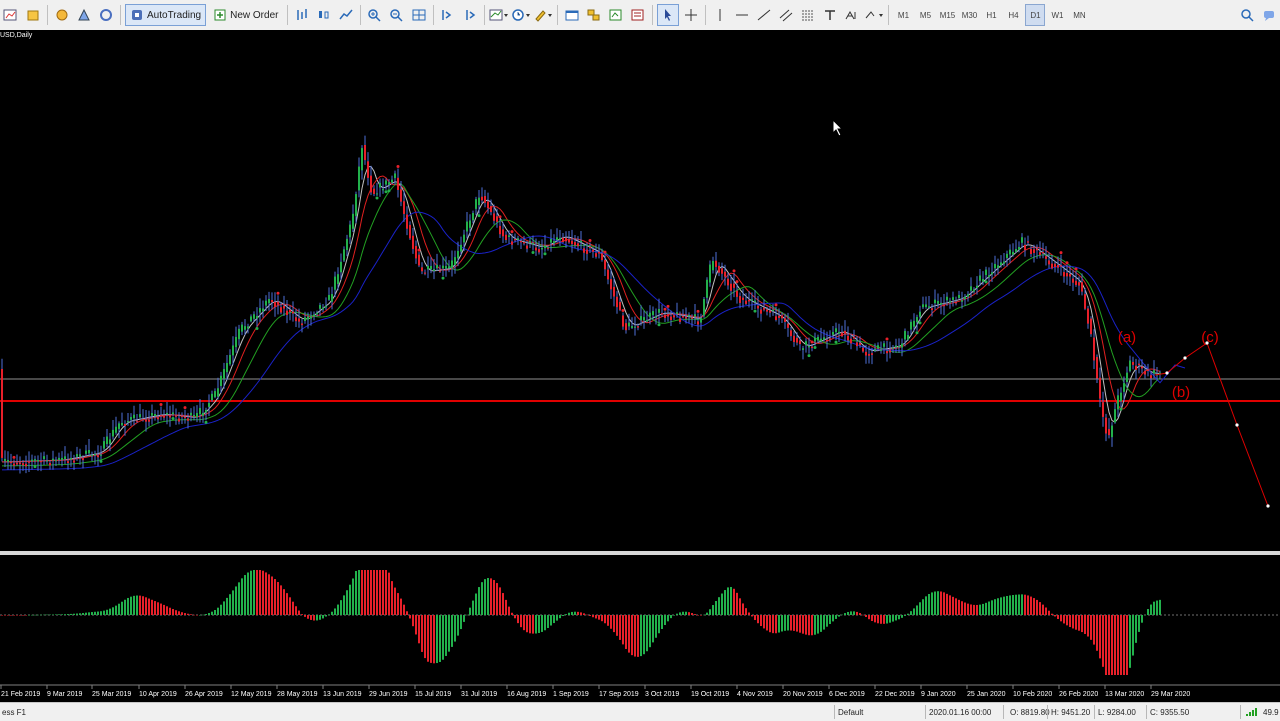 The width and height of the screenshot is (1280, 721). What do you see at coordinates (640, 553) in the screenshot?
I see `subwindow-separator` at bounding box center [640, 553].